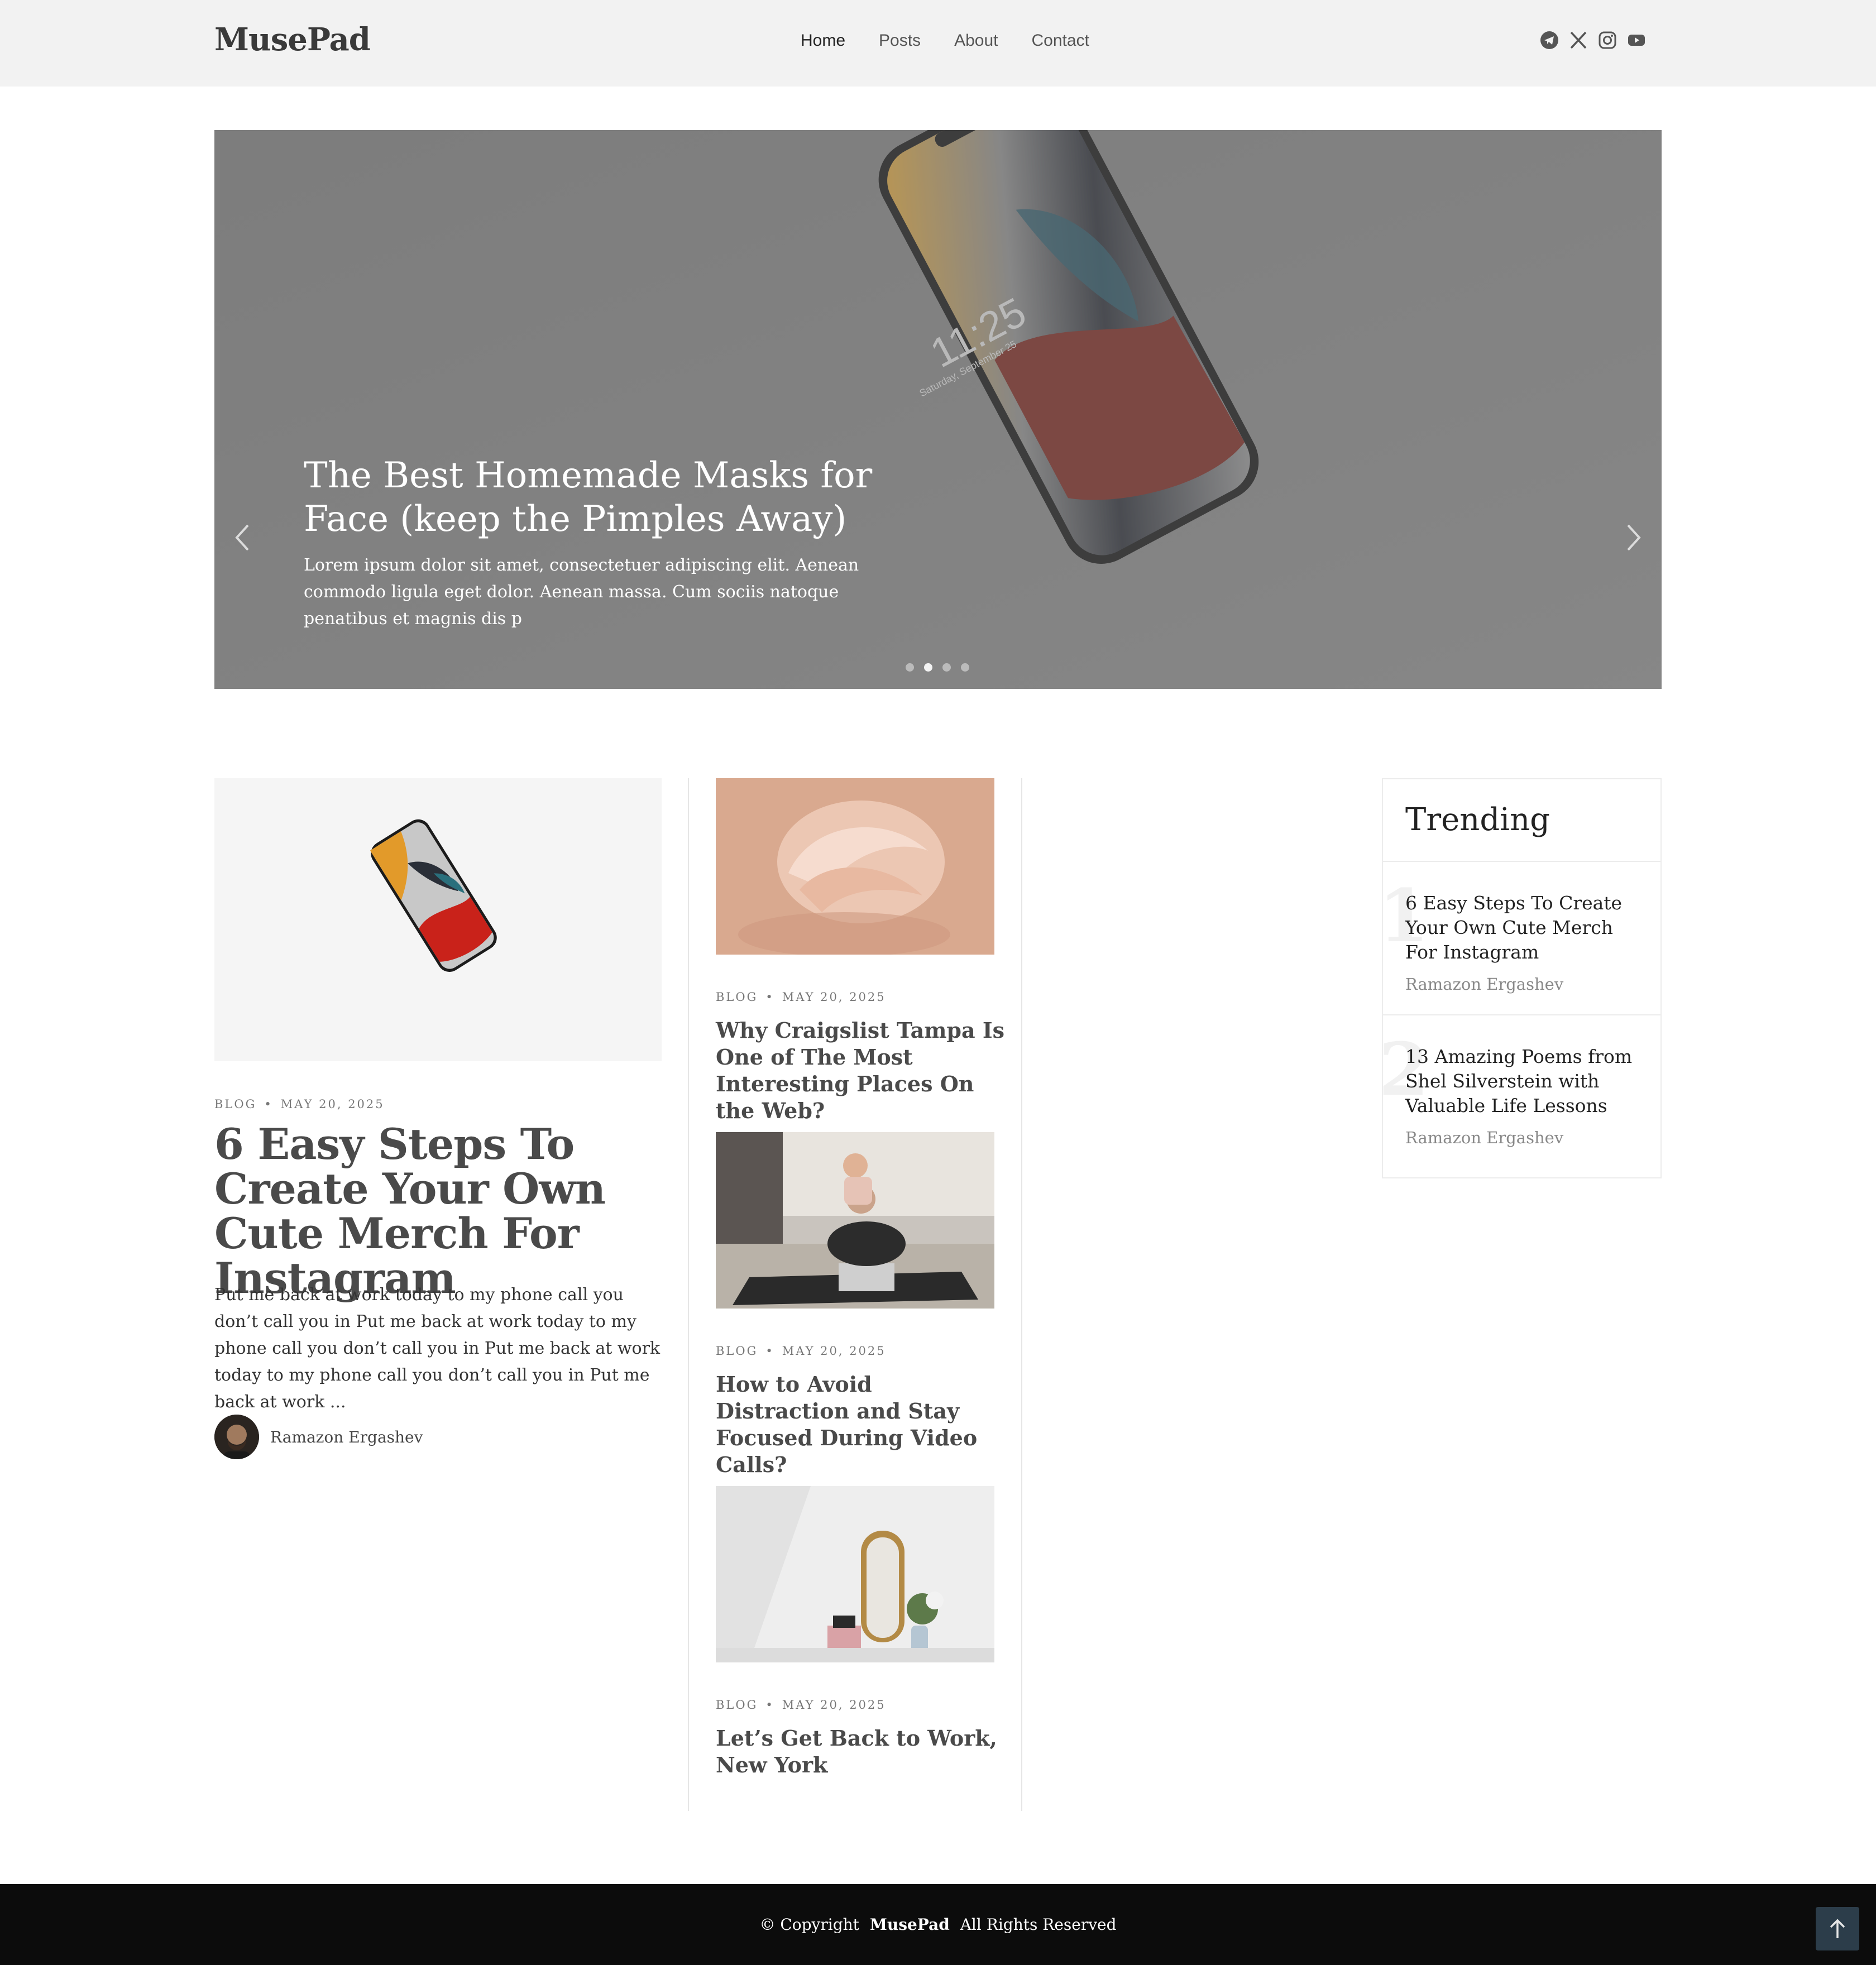 The width and height of the screenshot is (1876, 1965). I want to click on featured-post-image, so click(438, 919).